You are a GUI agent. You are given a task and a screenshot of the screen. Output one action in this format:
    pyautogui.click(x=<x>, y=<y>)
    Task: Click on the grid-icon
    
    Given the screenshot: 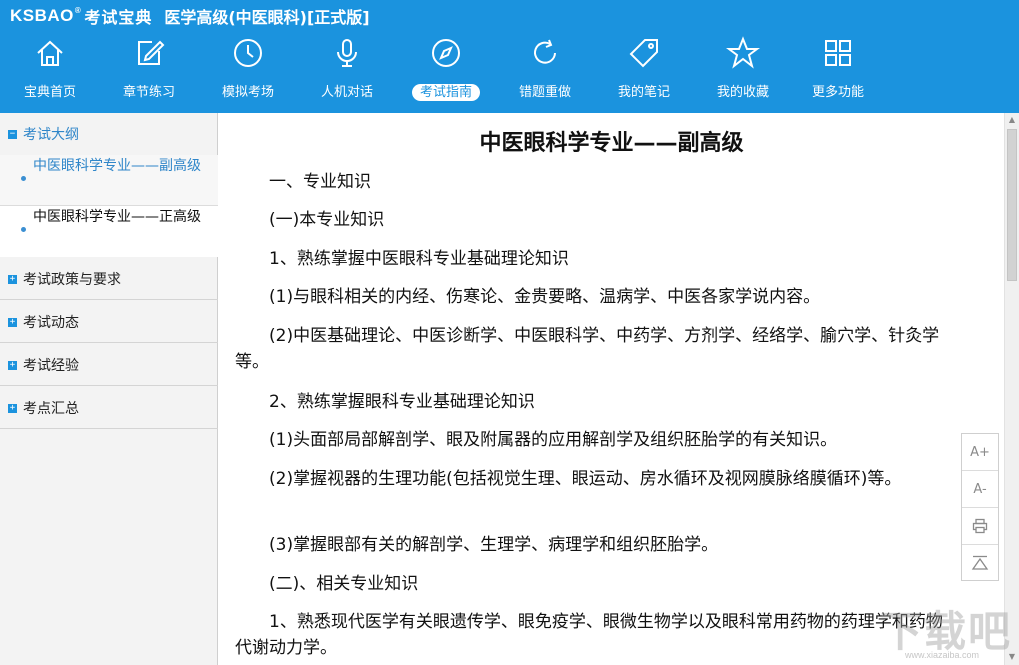 What is the action you would take?
    pyautogui.click(x=838, y=53)
    